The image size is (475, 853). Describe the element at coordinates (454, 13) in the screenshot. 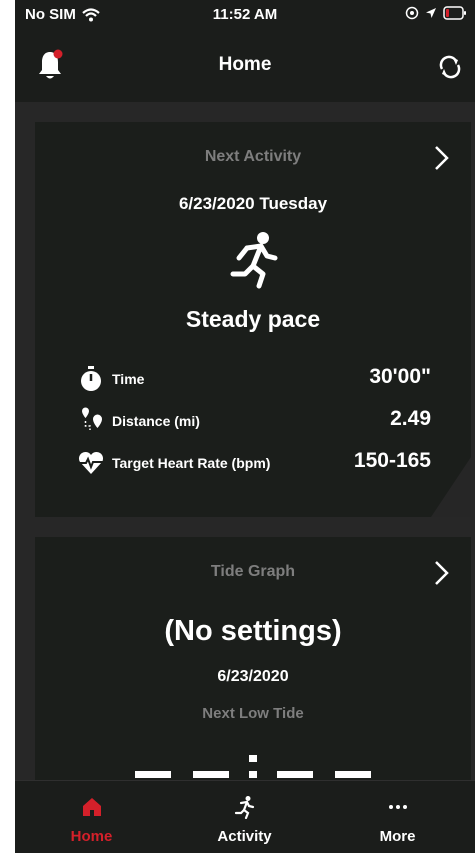

I see `battery-icon` at that location.